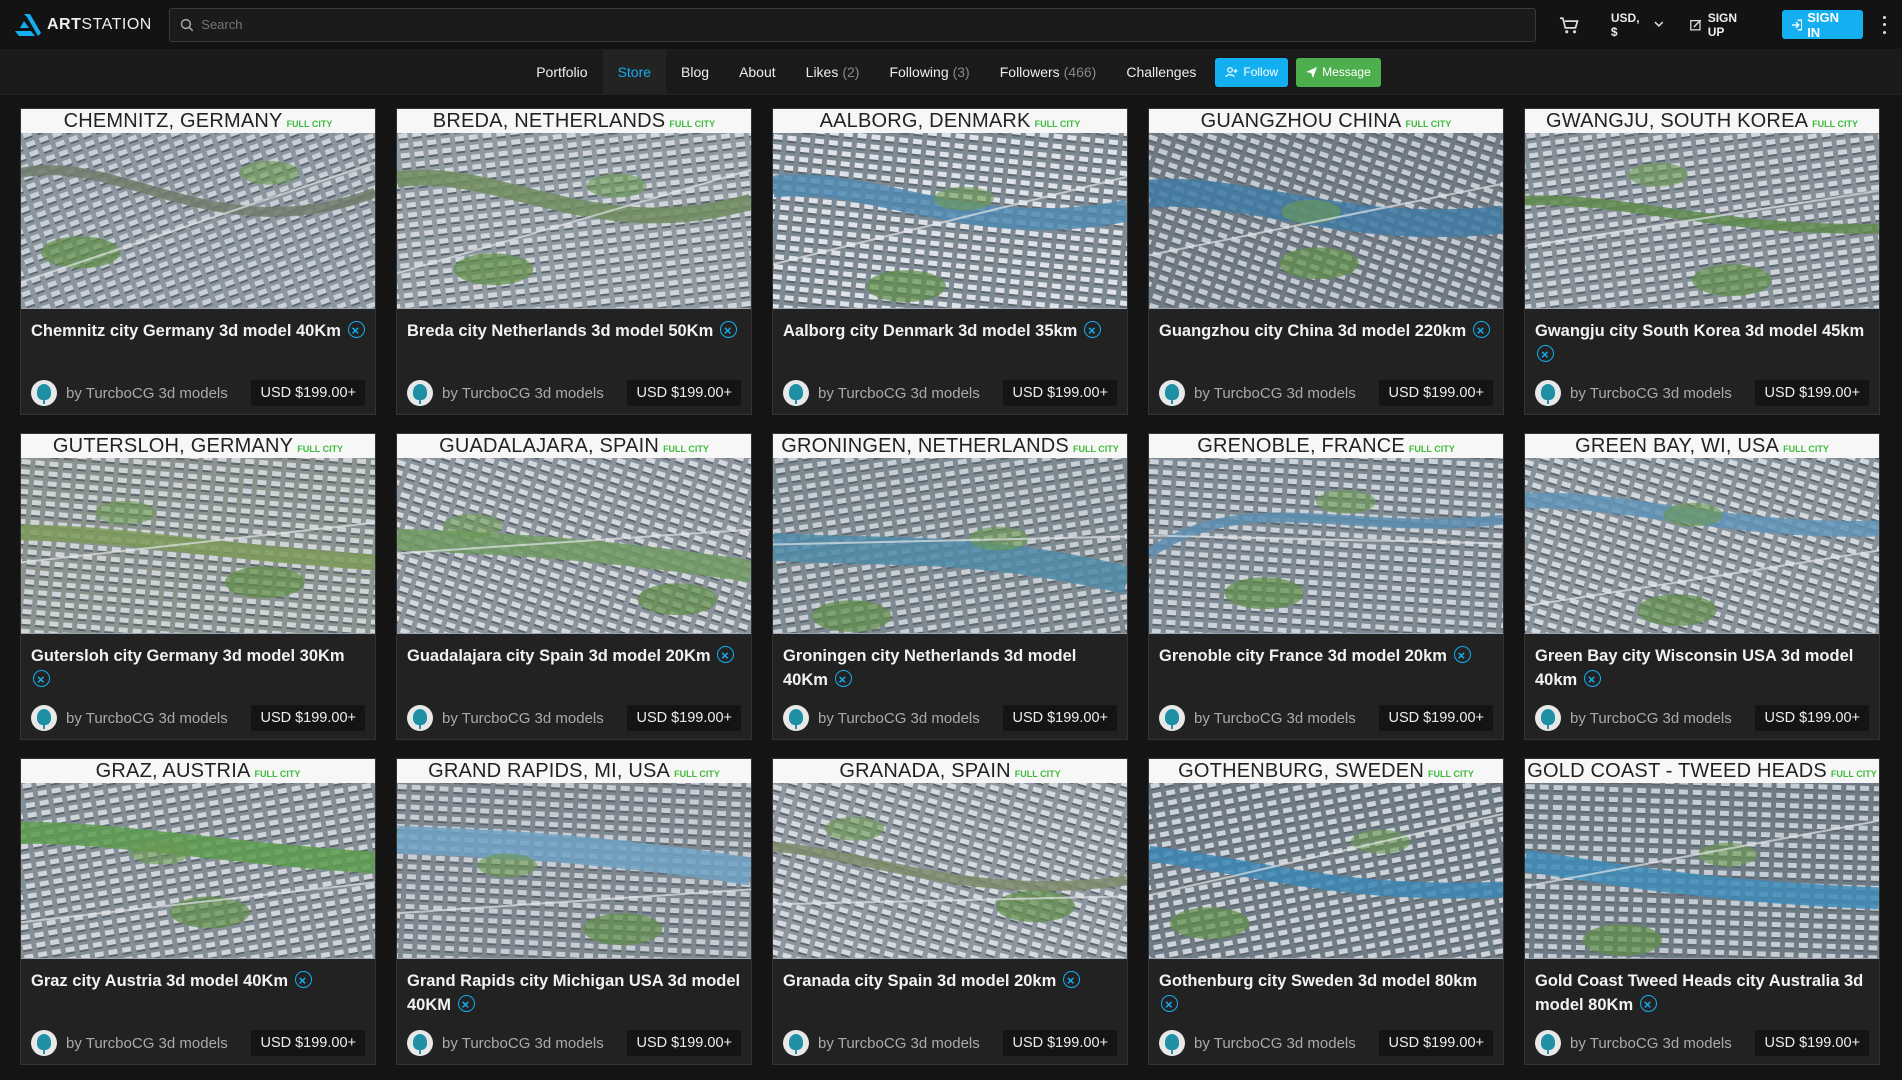  I want to click on product-thumbnail: GOLD COAST - TWEED HEADS FULL CITY, so click(1702, 859).